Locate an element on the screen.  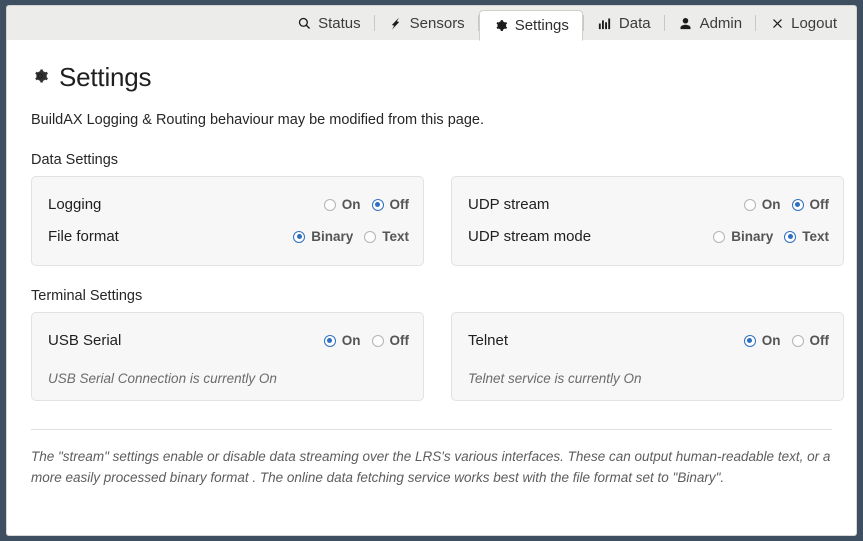
page-title-text: Settings is located at coordinates (105, 76).